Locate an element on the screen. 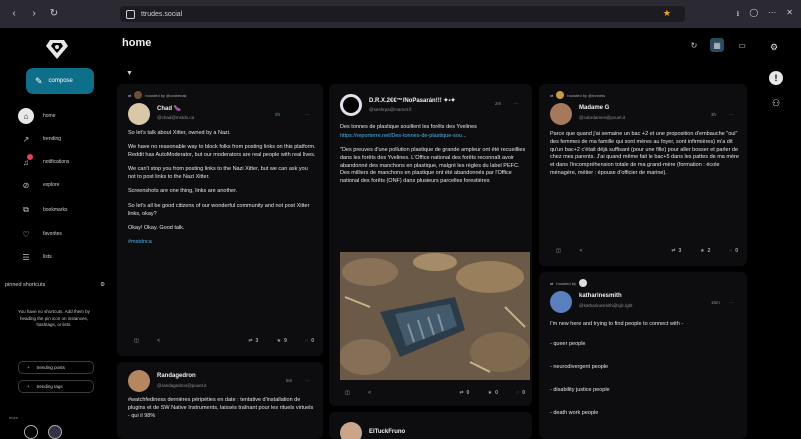 The image size is (801, 439). menu-icon: ⋯ is located at coordinates (772, 15).